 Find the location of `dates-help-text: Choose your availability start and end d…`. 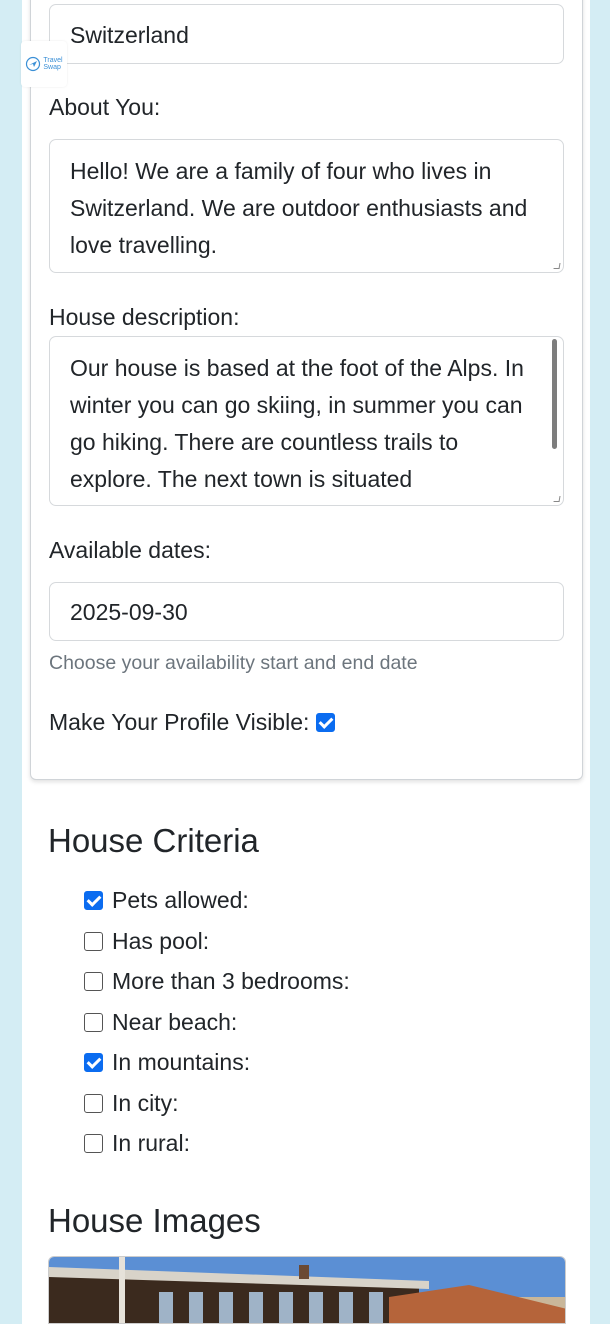

dates-help-text: Choose your availability start and end d… is located at coordinates (233, 663).